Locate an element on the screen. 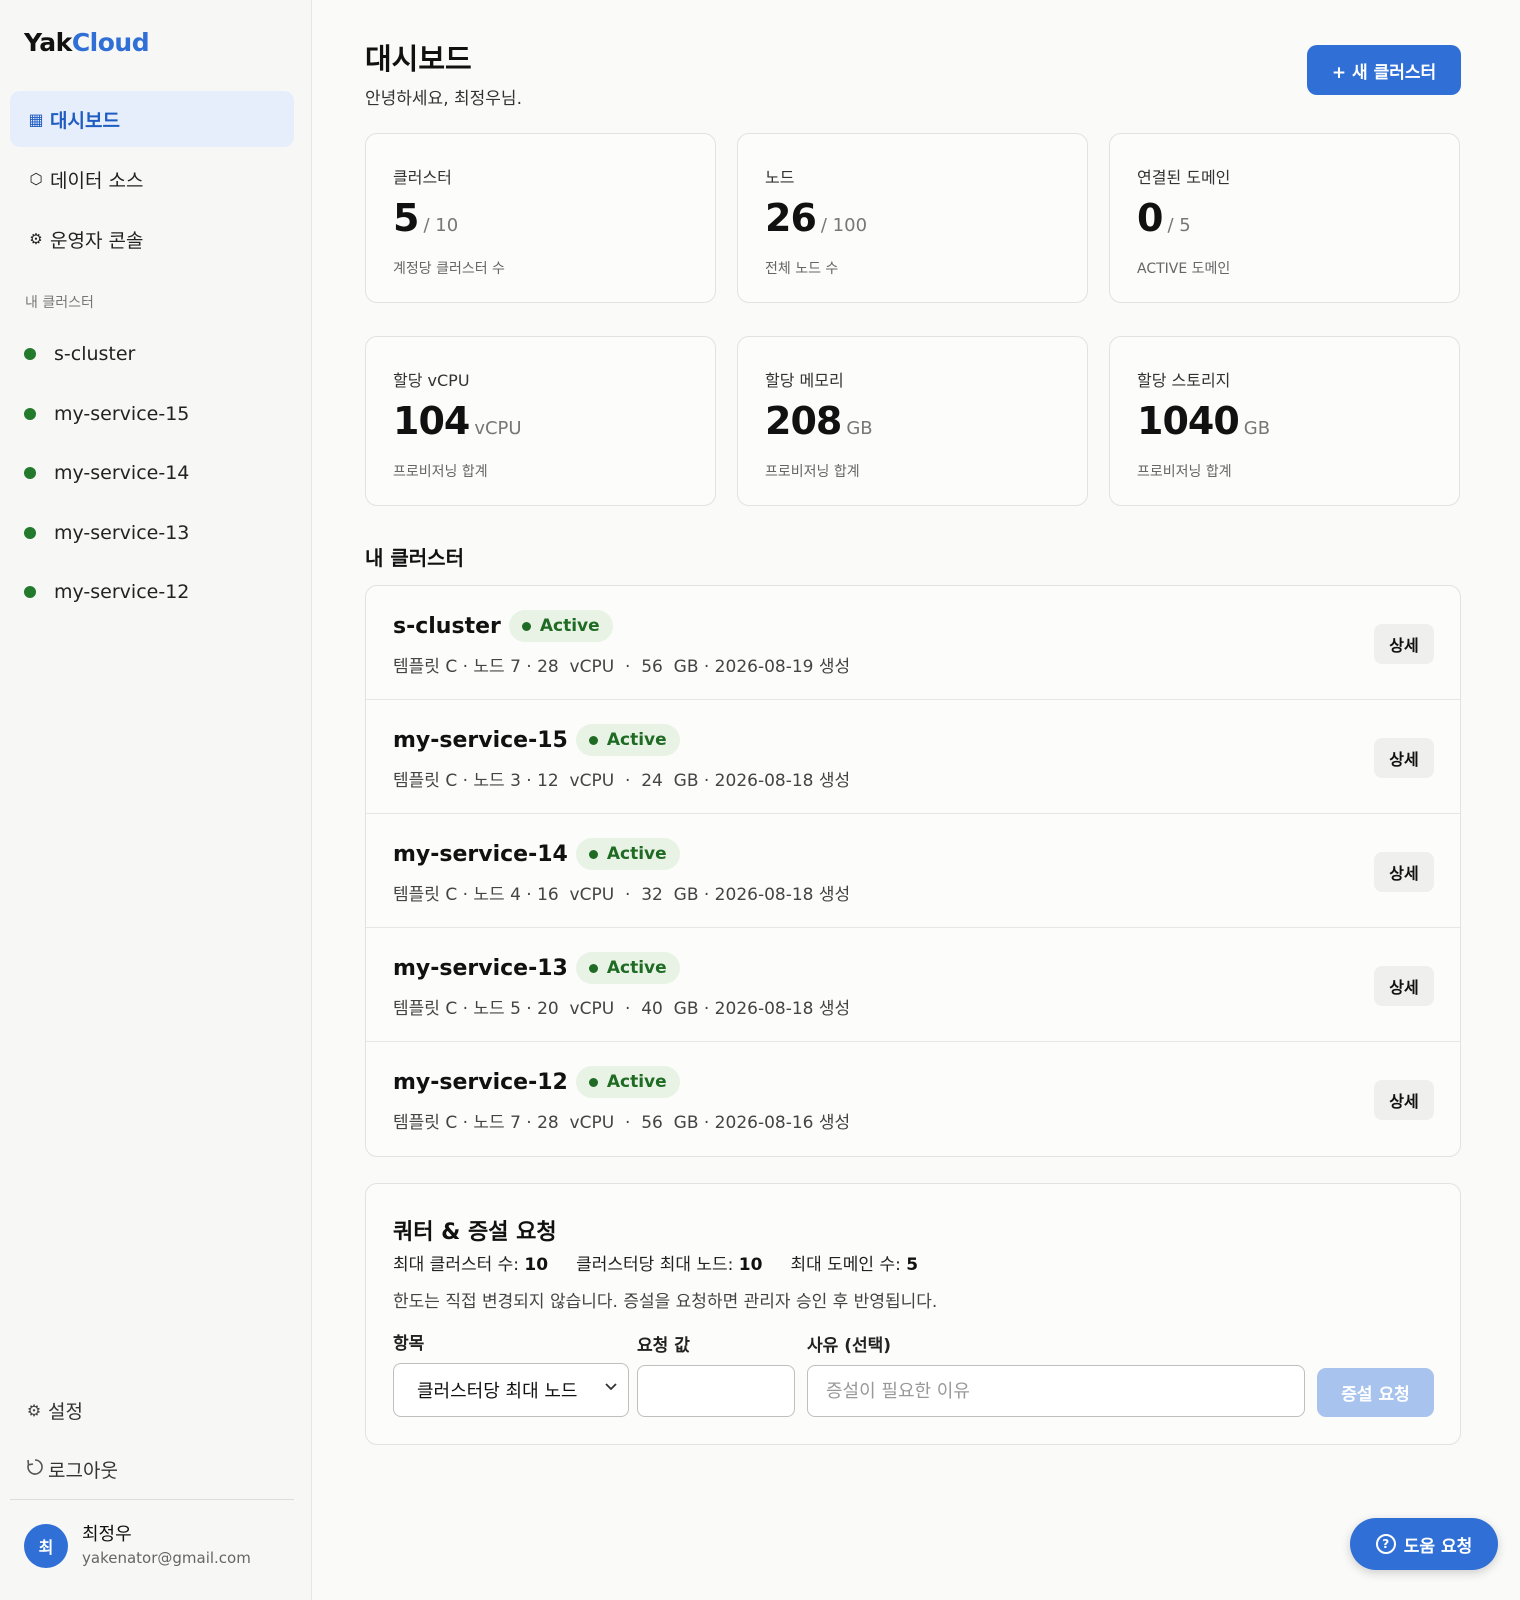 The height and width of the screenshot is (1600, 1520). logo-yak: Yak is located at coordinates (48, 42).